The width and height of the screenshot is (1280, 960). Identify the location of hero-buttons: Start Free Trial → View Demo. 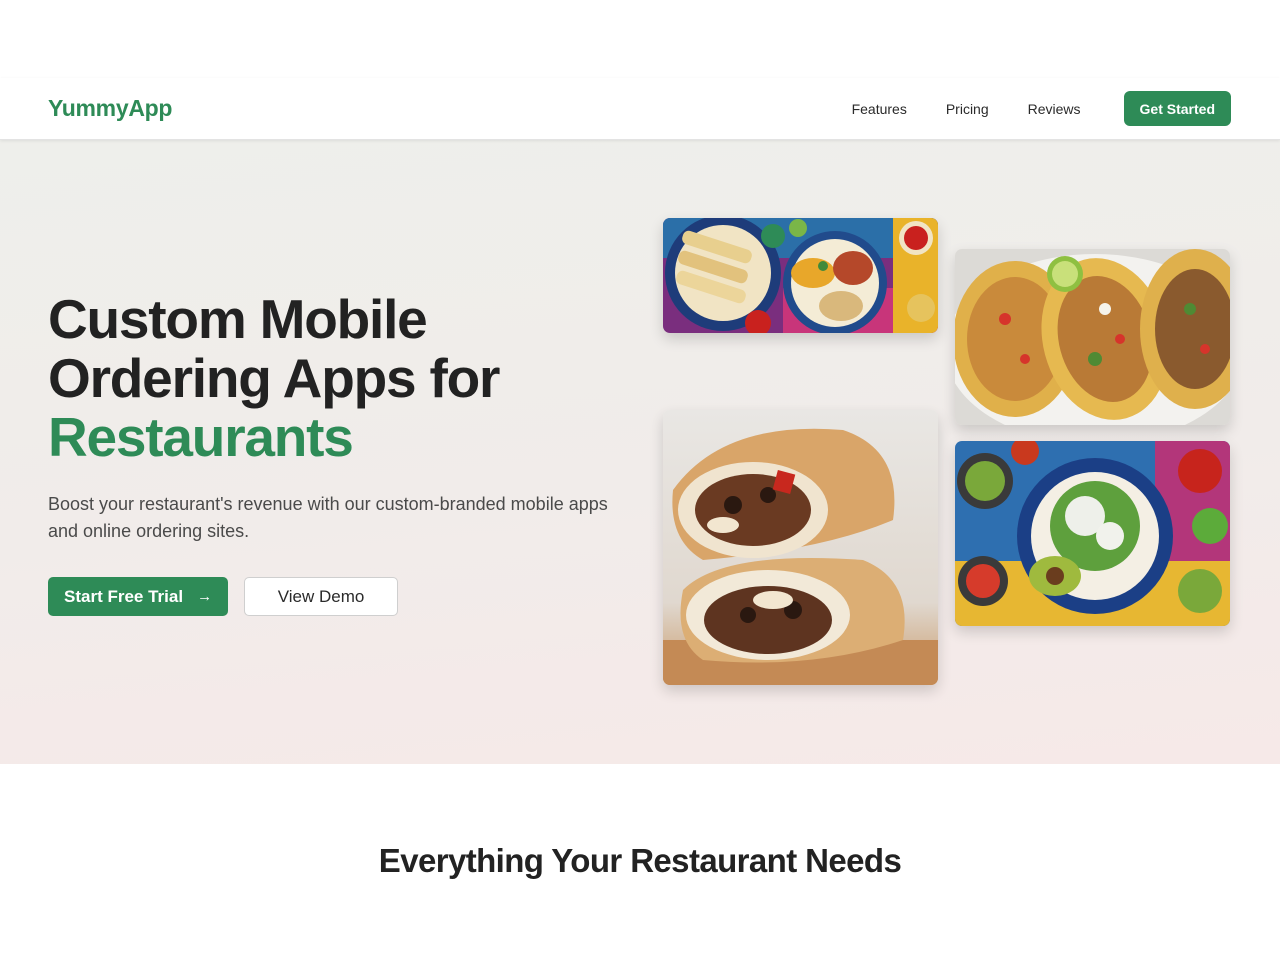
(333, 596).